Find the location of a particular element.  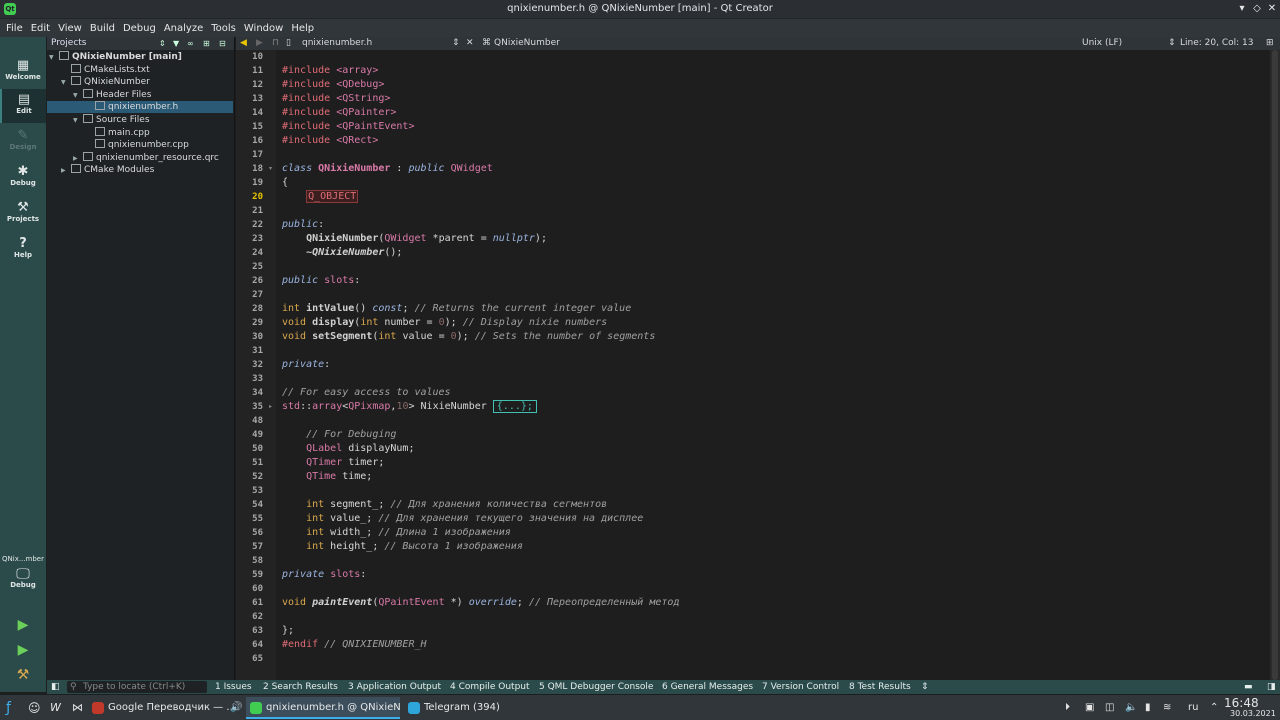

output-tab: 2 Search Results is located at coordinates (300, 687).